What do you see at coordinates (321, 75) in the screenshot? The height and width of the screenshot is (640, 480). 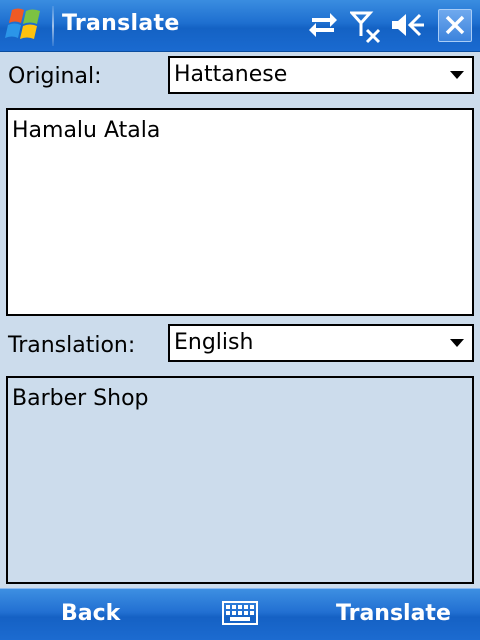 I see `original-language-select: Hattanese` at bounding box center [321, 75].